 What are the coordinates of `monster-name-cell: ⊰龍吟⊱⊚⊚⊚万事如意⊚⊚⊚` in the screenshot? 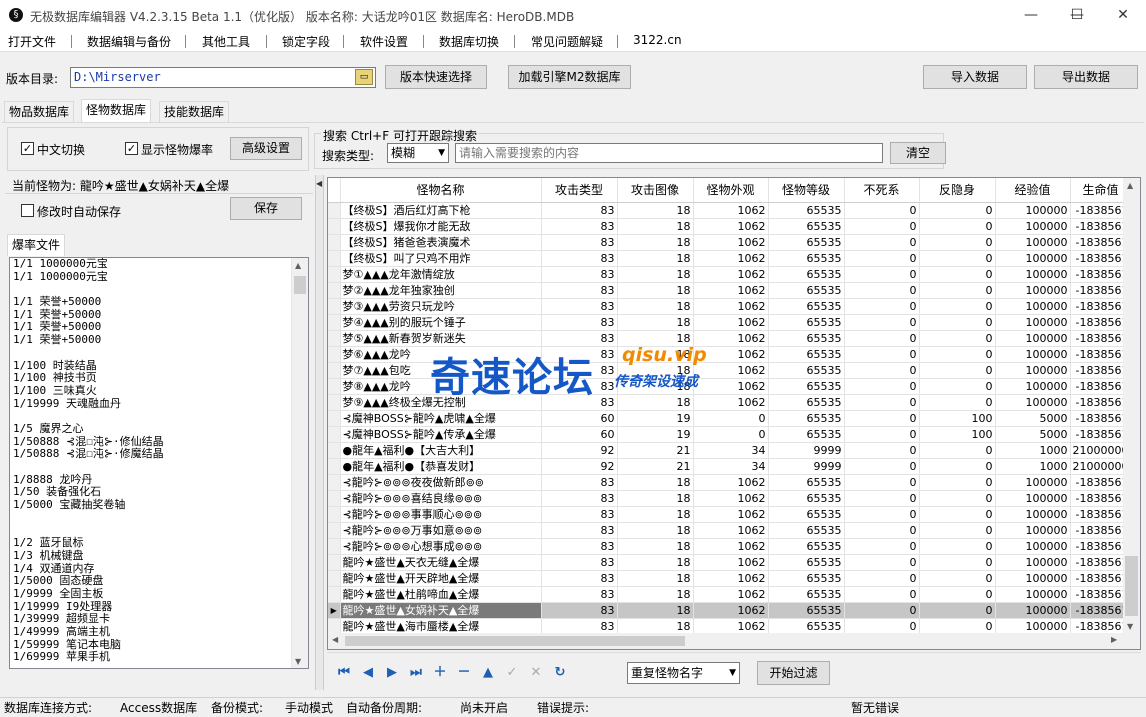 It's located at (441, 530).